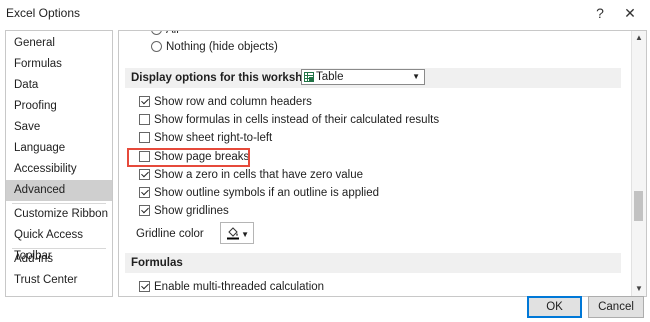  What do you see at coordinates (630, 13) in the screenshot?
I see `close-button: ✕` at bounding box center [630, 13].